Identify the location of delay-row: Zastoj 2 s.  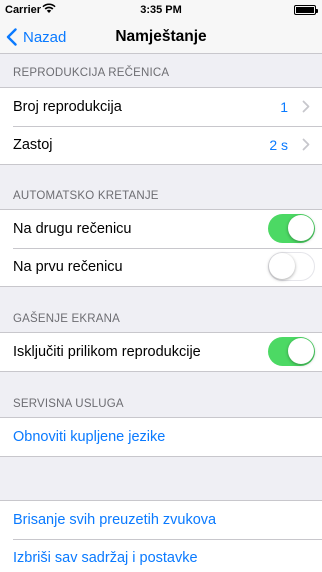
(161, 145).